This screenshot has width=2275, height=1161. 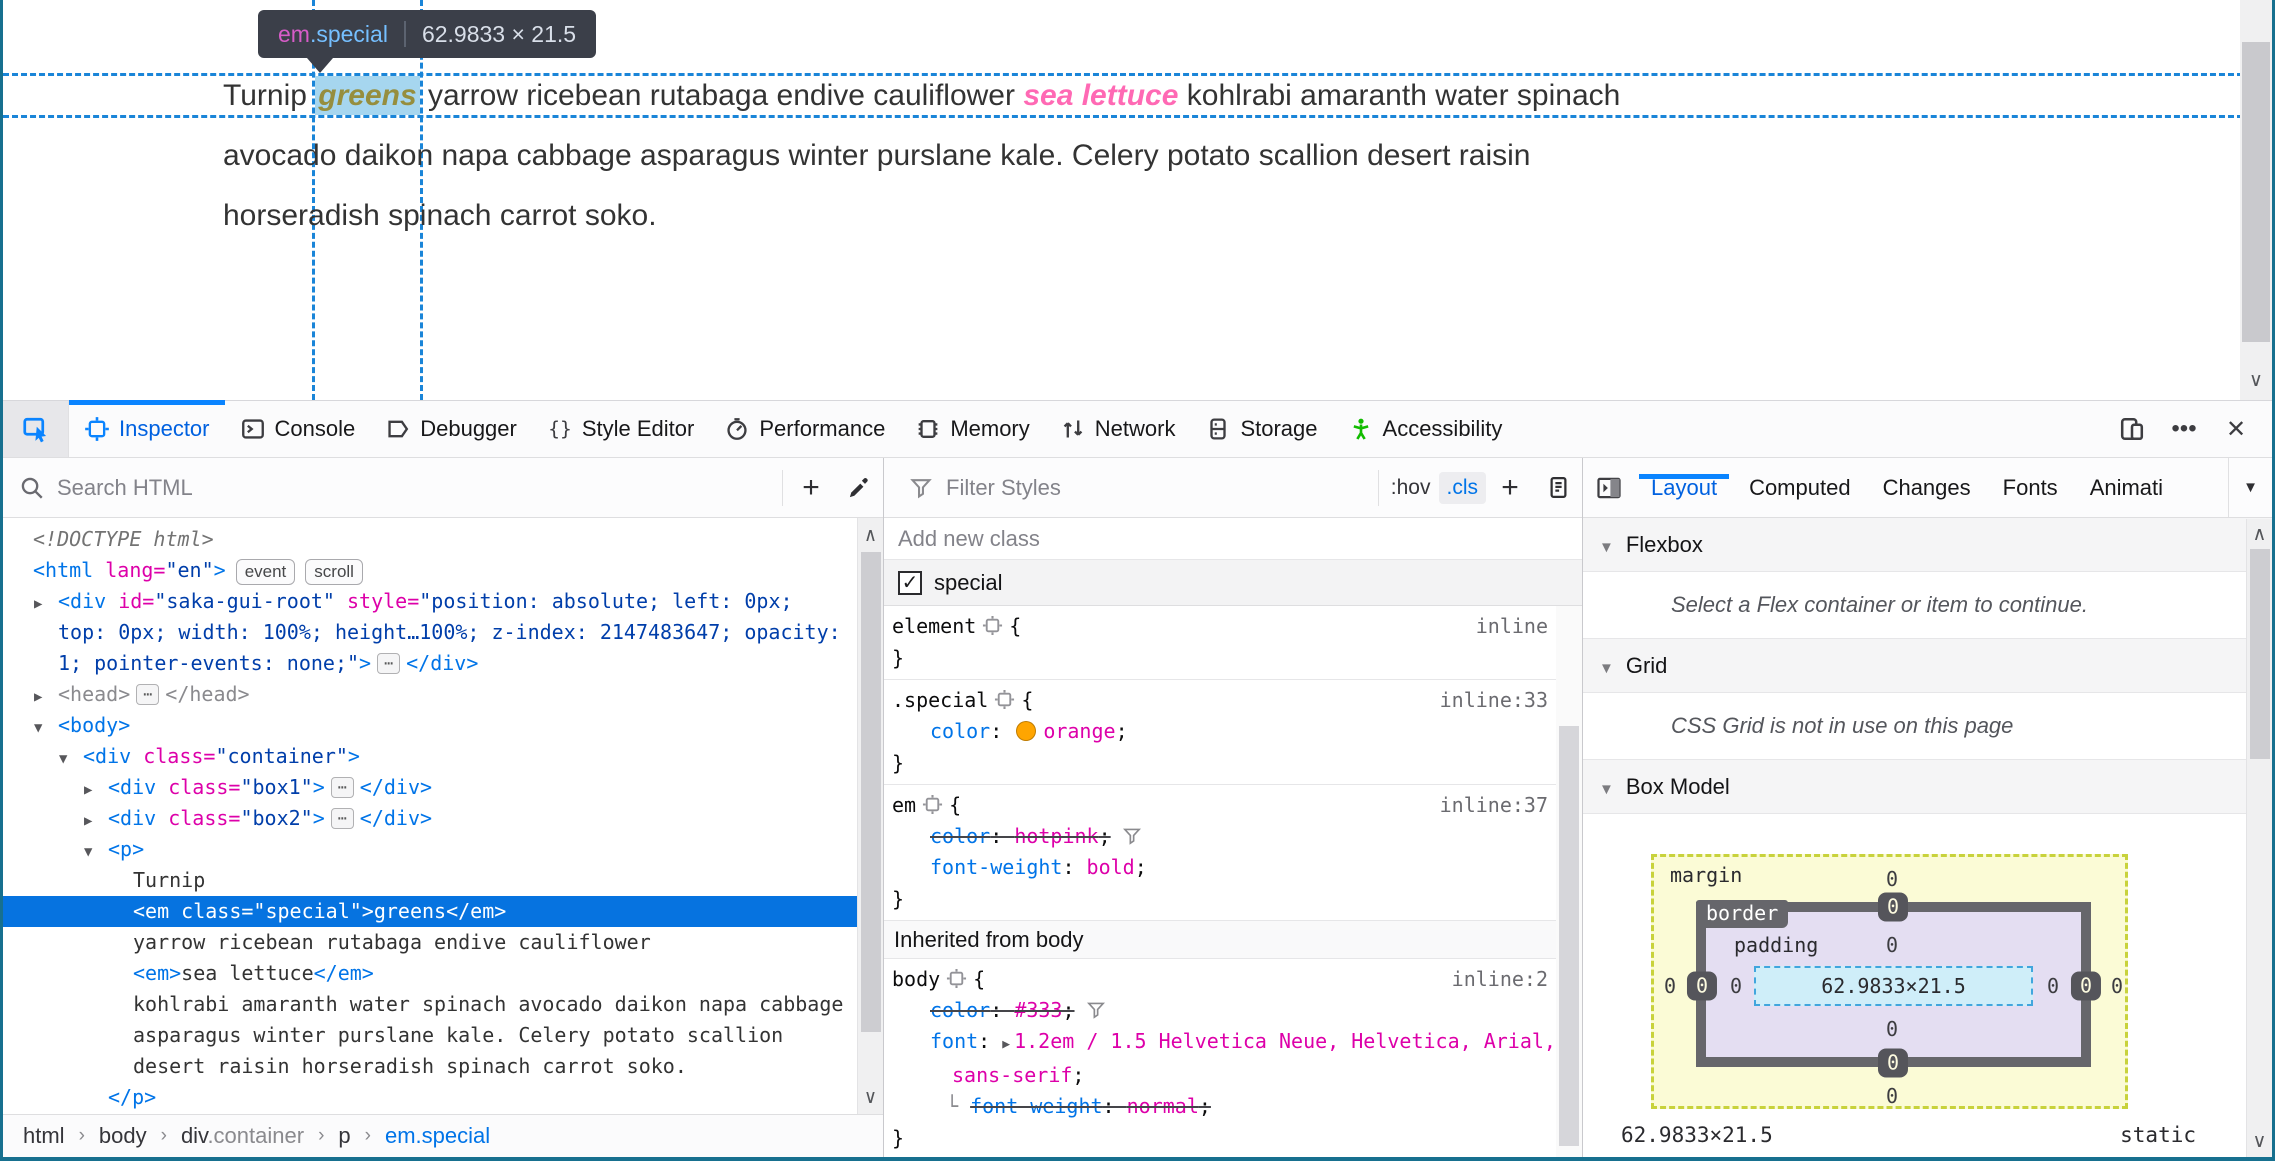 I want to click on sidebar-tab-layout: Layout, so click(x=1684, y=487).